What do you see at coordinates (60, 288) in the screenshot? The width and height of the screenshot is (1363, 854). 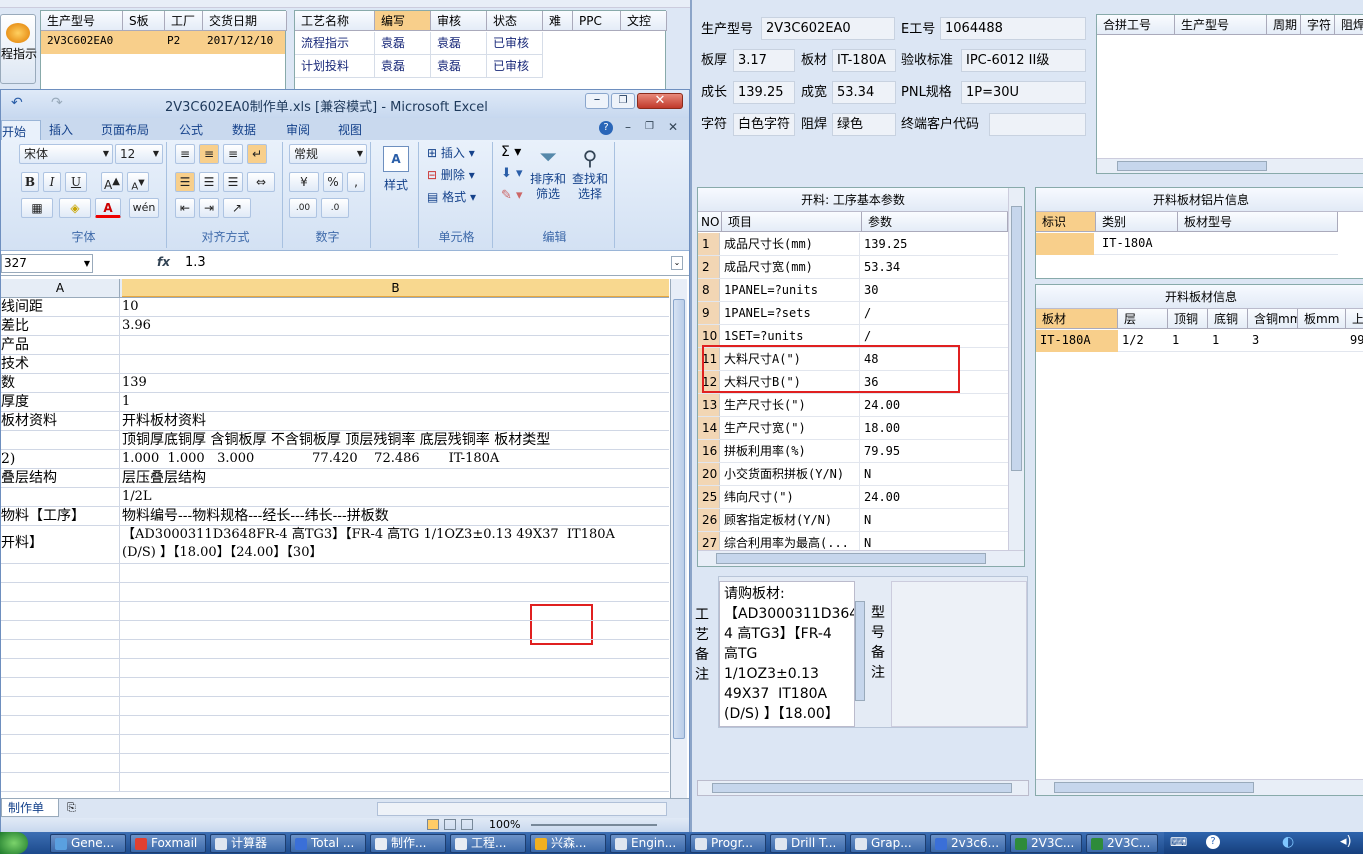 I see `column-header-a: A` at bounding box center [60, 288].